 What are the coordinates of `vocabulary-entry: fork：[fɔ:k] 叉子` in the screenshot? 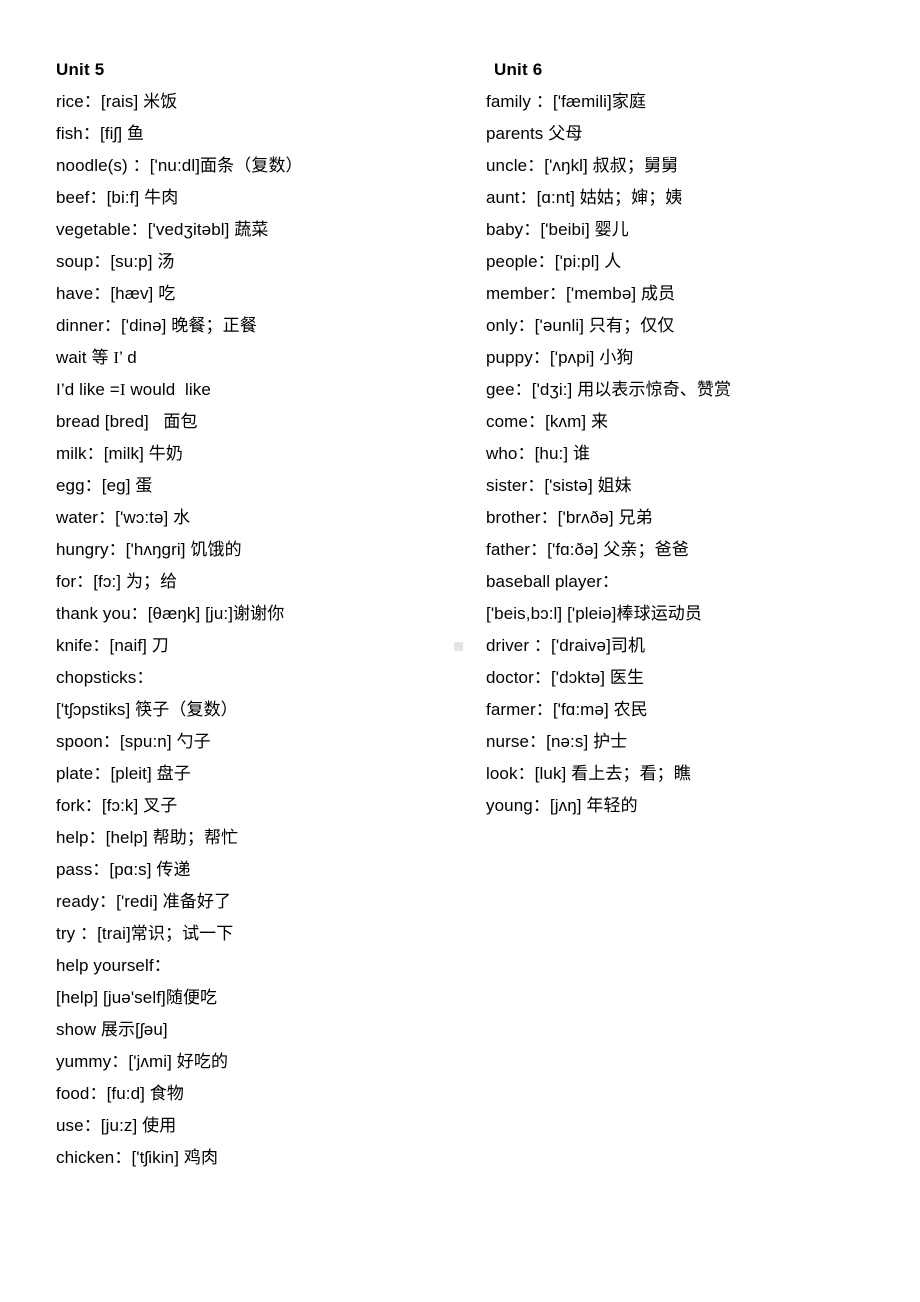 It's located at (117, 805).